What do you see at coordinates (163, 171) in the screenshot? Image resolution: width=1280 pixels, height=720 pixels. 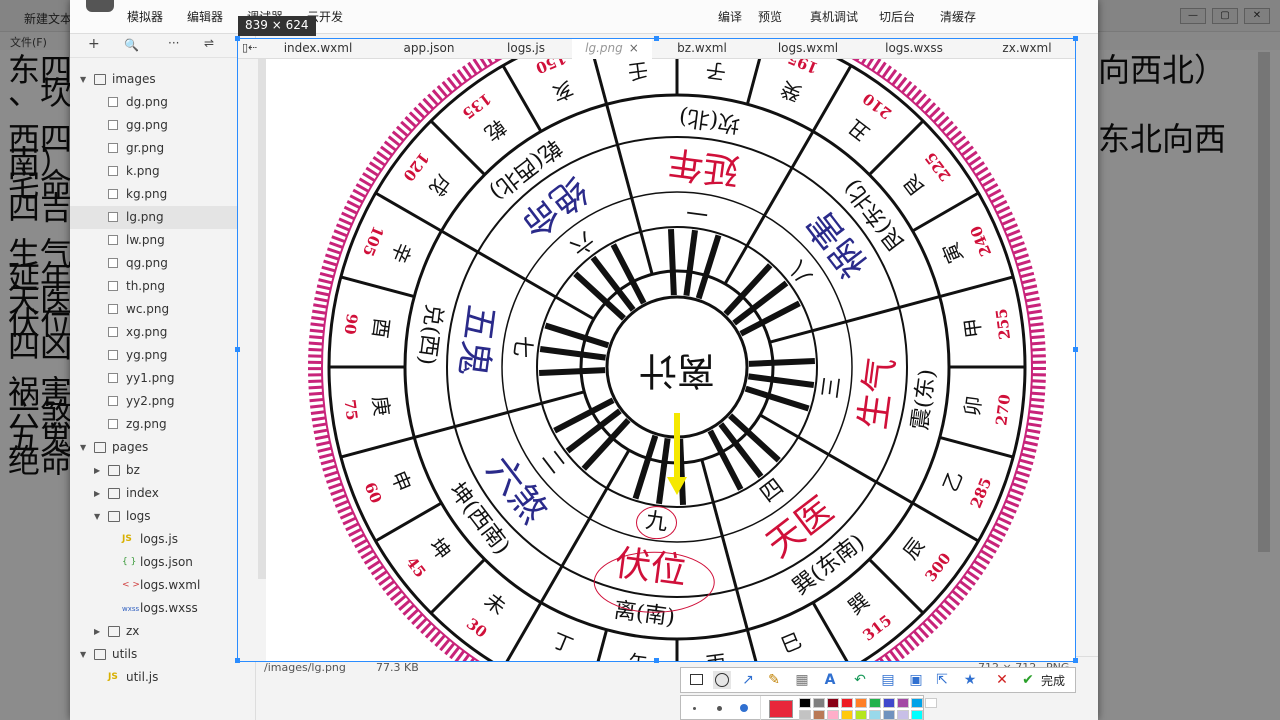 I see `file-item: k.png` at bounding box center [163, 171].